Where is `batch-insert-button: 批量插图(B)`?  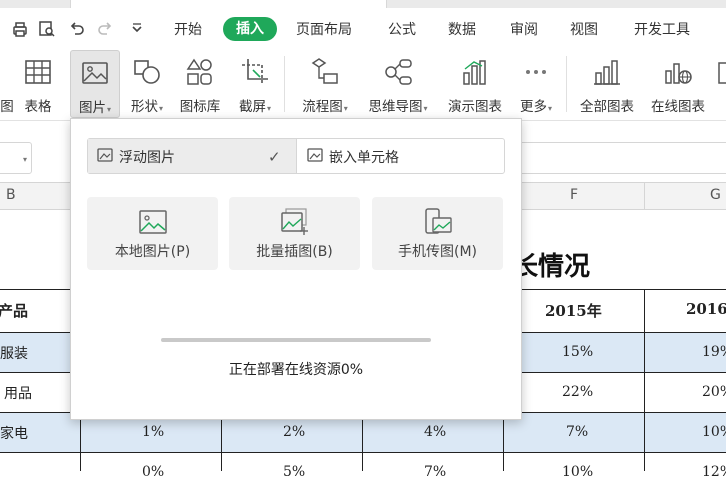 batch-insert-button: 批量插图(B) is located at coordinates (294, 233).